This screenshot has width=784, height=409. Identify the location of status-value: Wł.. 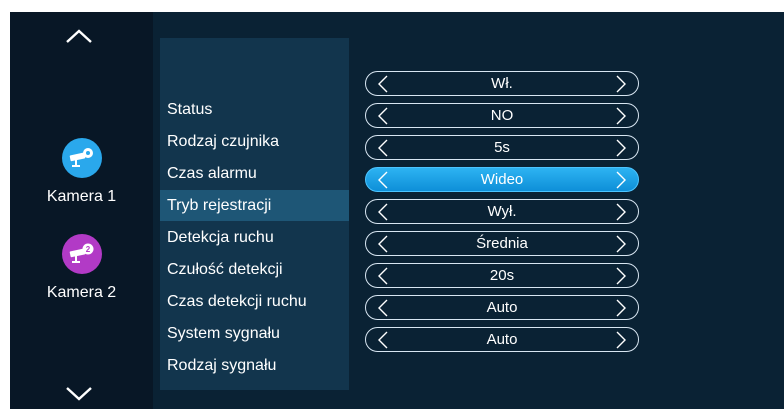
(502, 83).